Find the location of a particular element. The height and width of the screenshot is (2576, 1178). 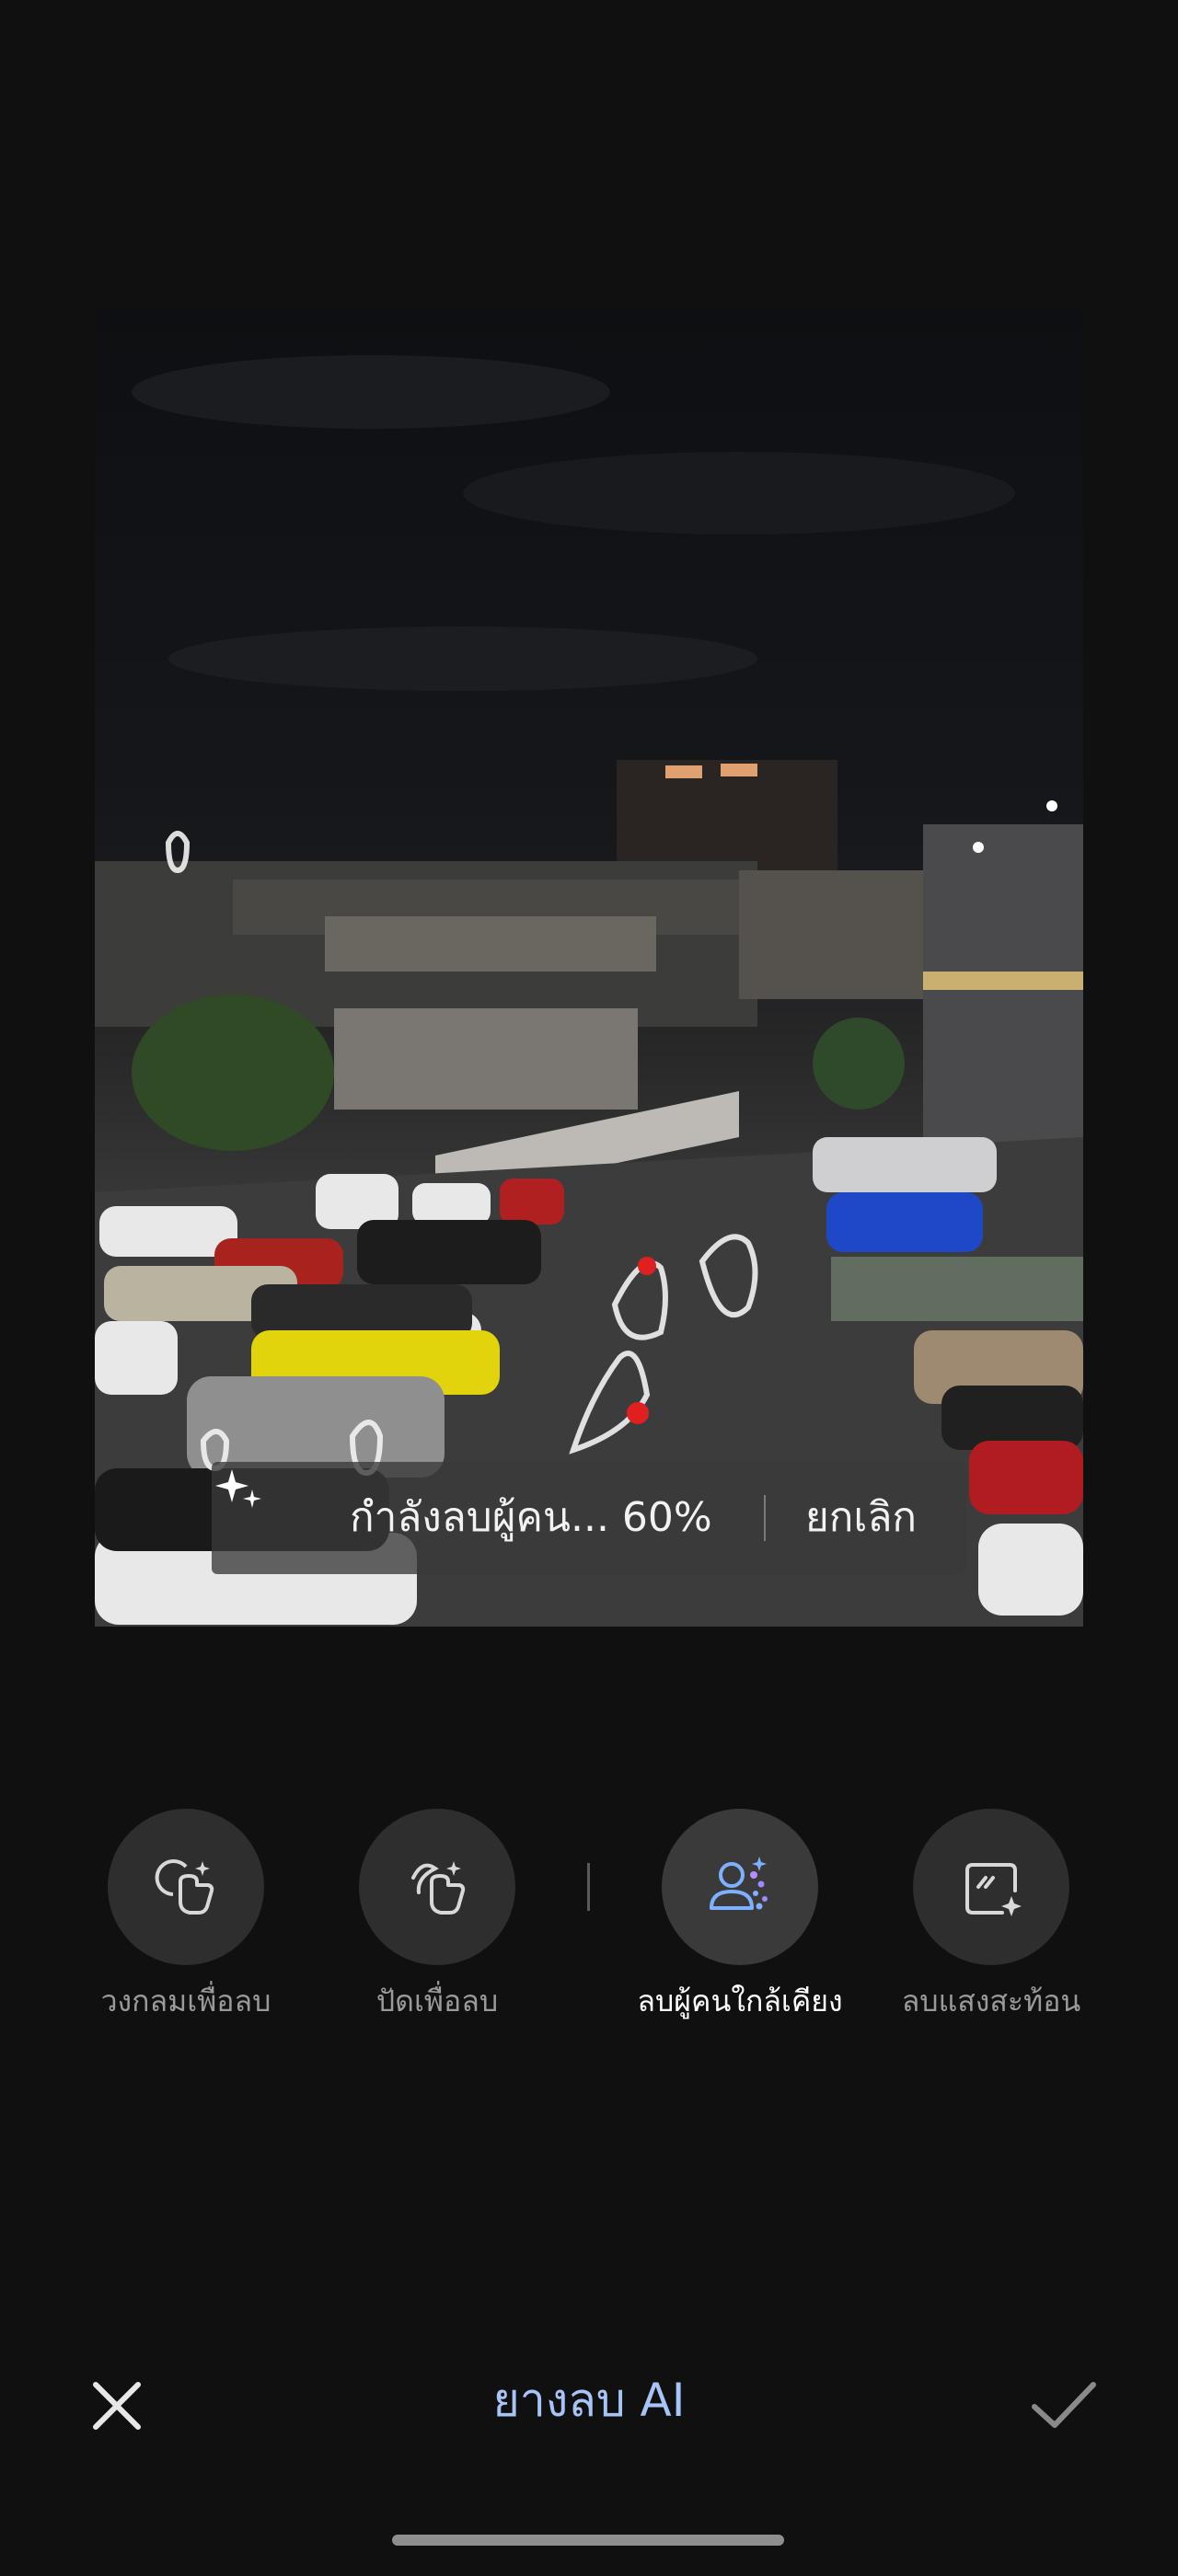

brush-to-erase-icon is located at coordinates (438, 1888).